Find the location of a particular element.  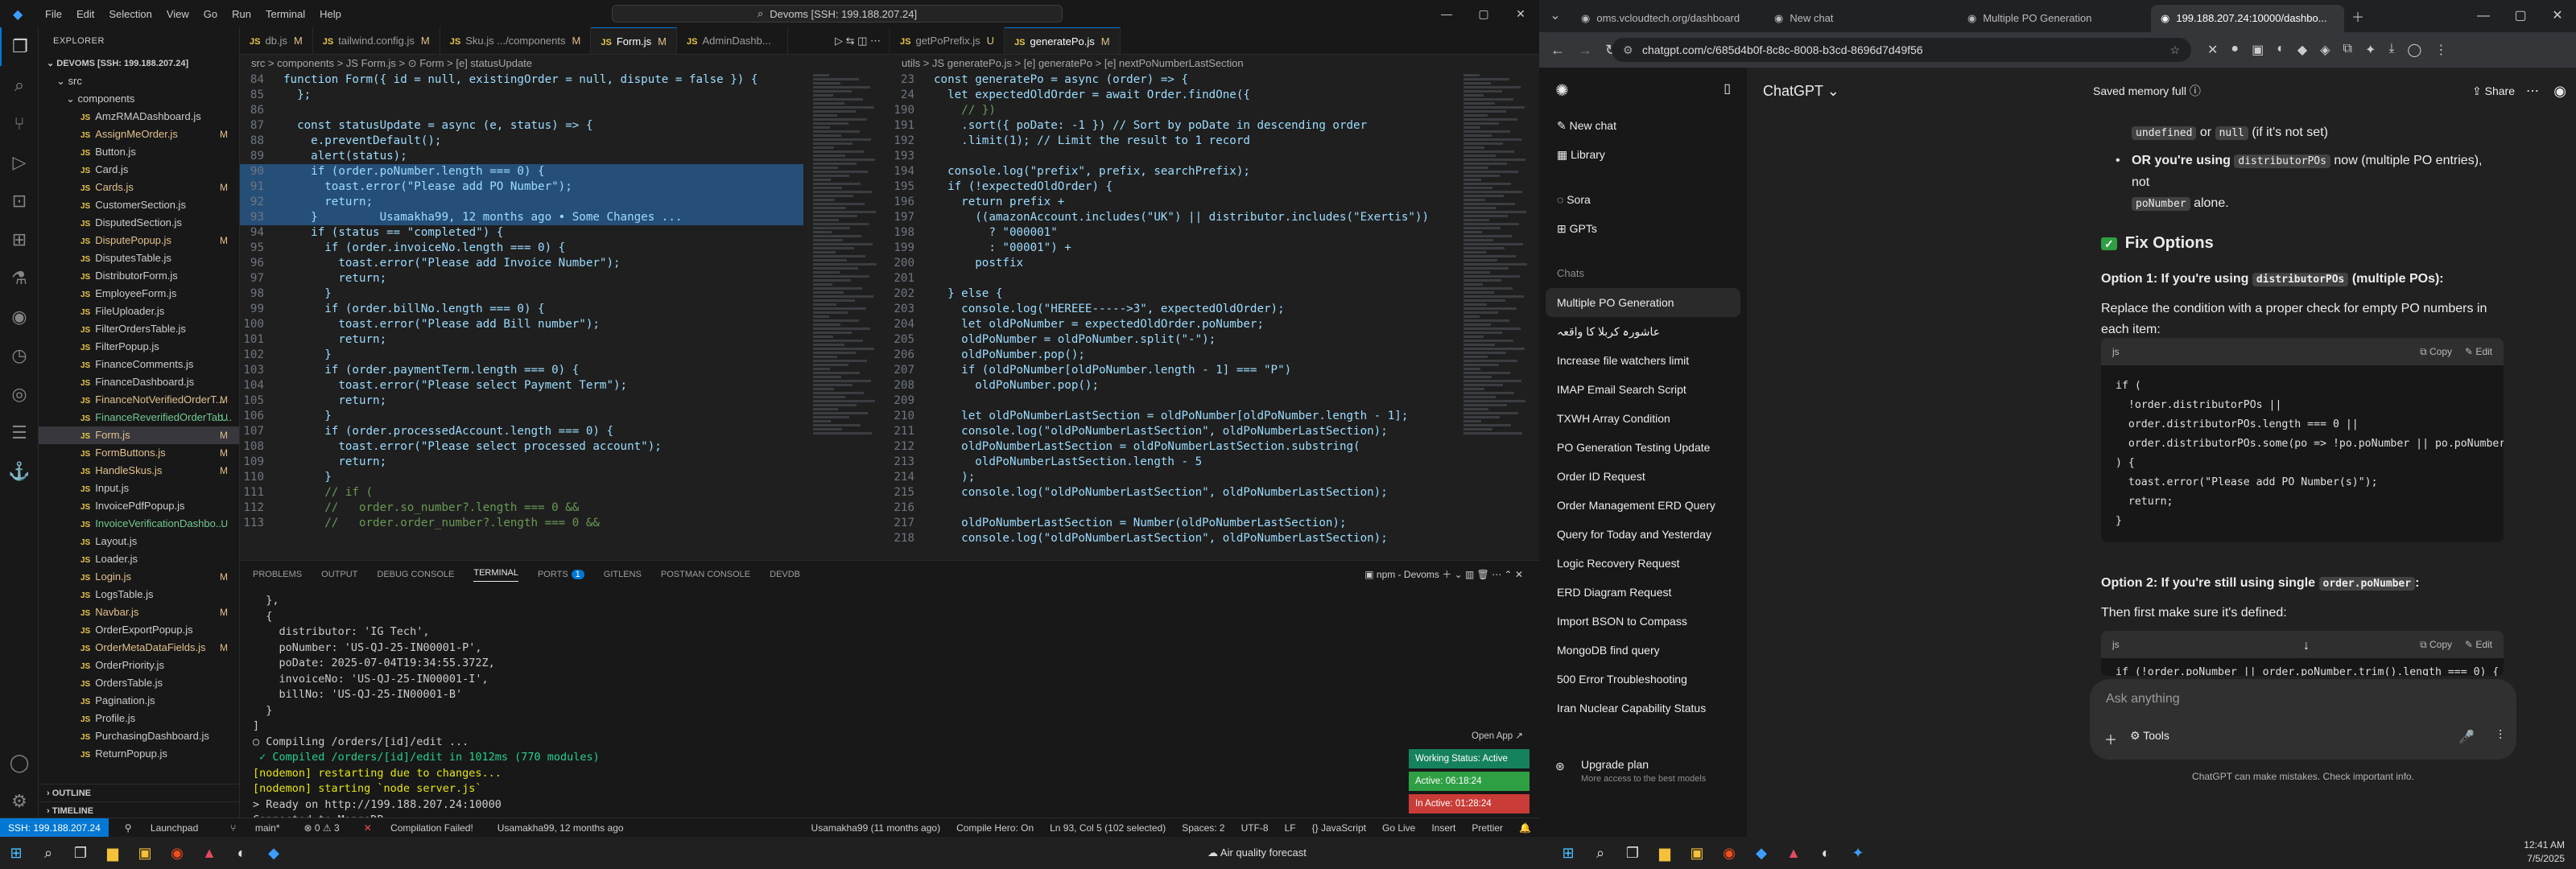

scroll-down-icon: ↓ is located at coordinates (2306, 646).